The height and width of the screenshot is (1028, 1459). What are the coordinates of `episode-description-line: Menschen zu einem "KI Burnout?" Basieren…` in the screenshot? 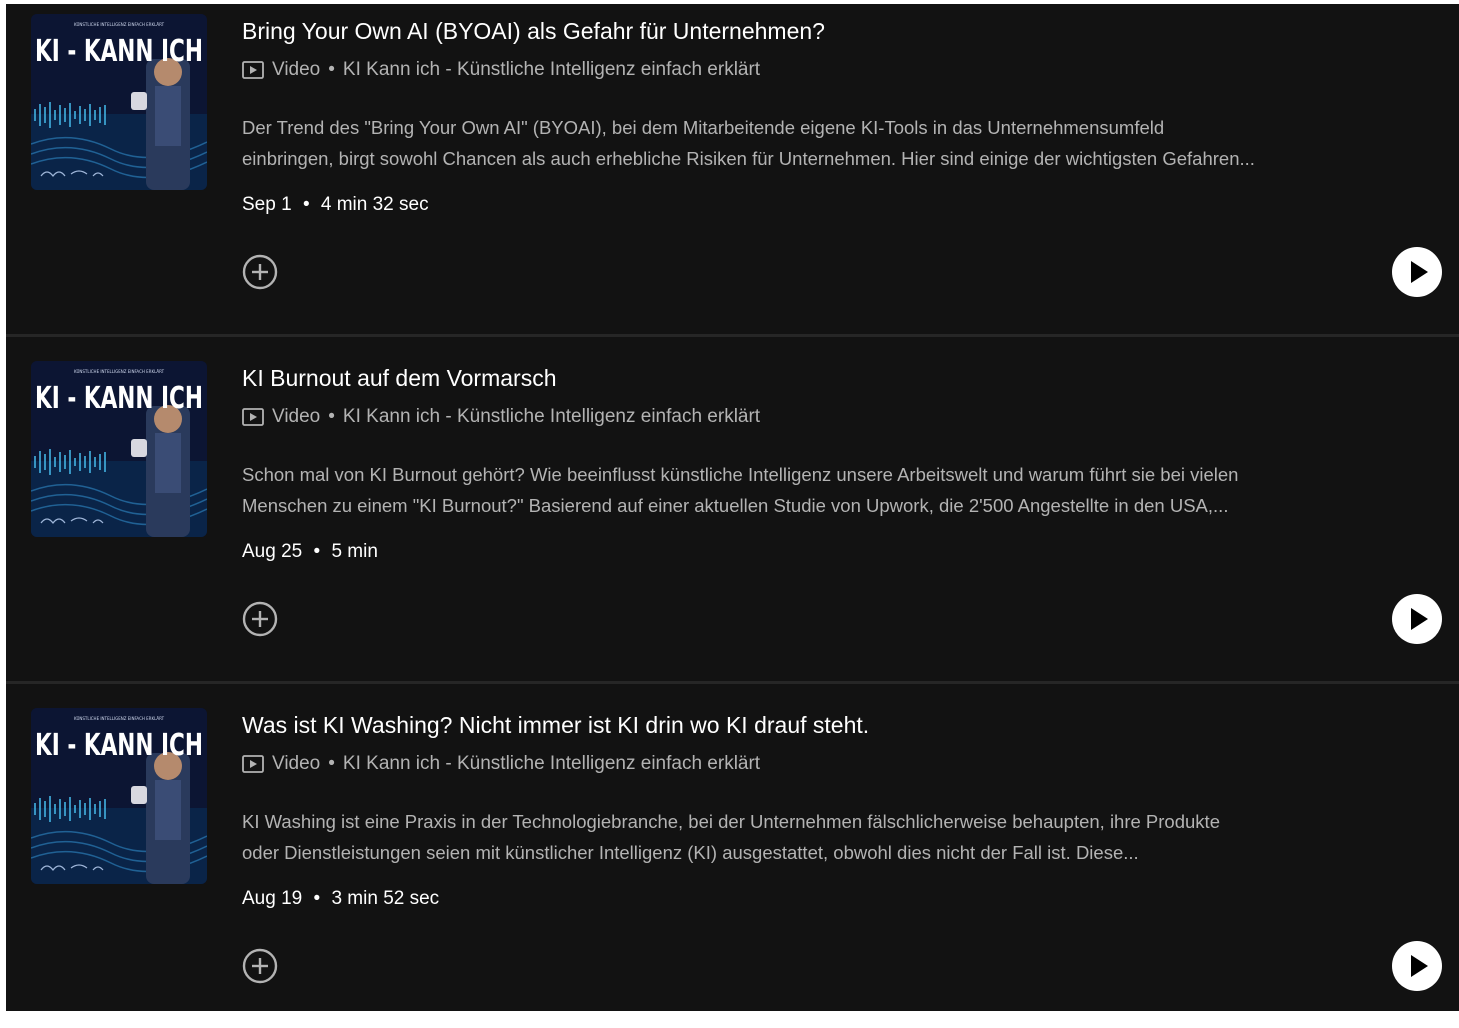 It's located at (735, 505).